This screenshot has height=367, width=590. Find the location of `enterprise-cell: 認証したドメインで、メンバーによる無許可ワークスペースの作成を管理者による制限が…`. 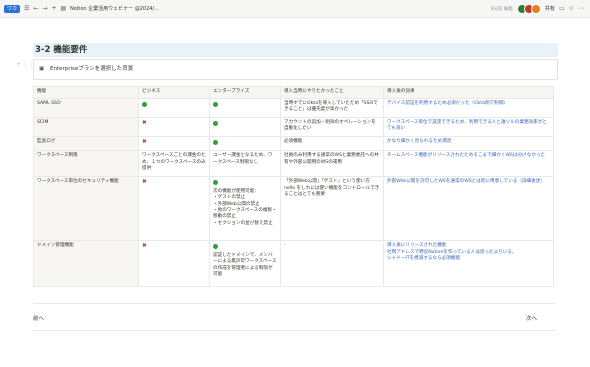

enterprise-cell: 認証したドメインで、メンバーによる無許可ワークスペースの作成を管理者による制限が… is located at coordinates (245, 264).